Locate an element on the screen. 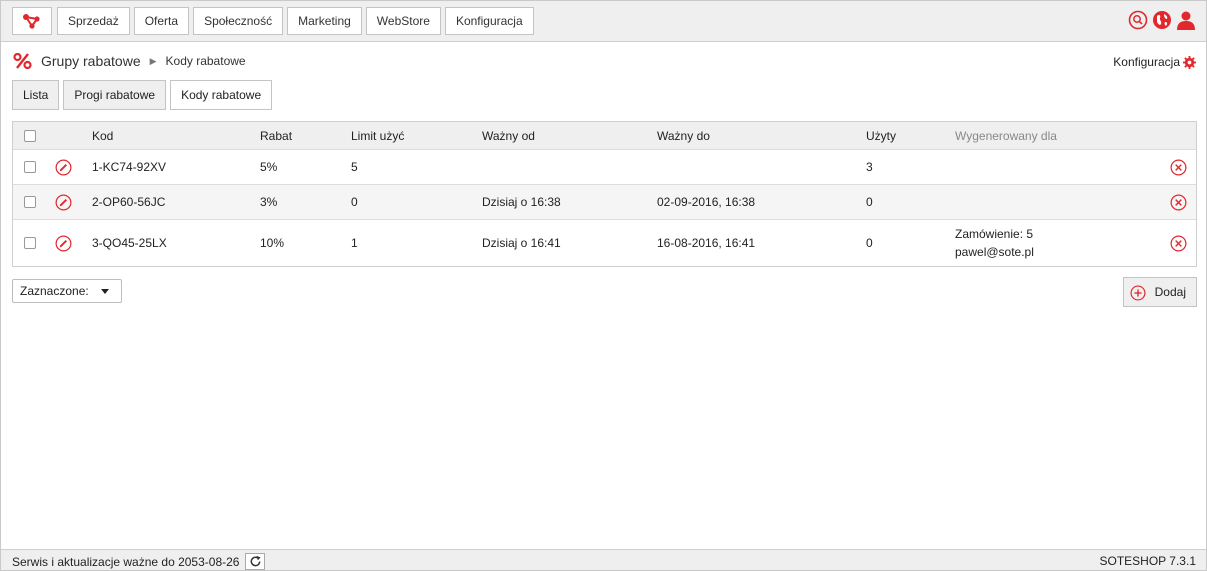  refresh-icon is located at coordinates (255, 561).